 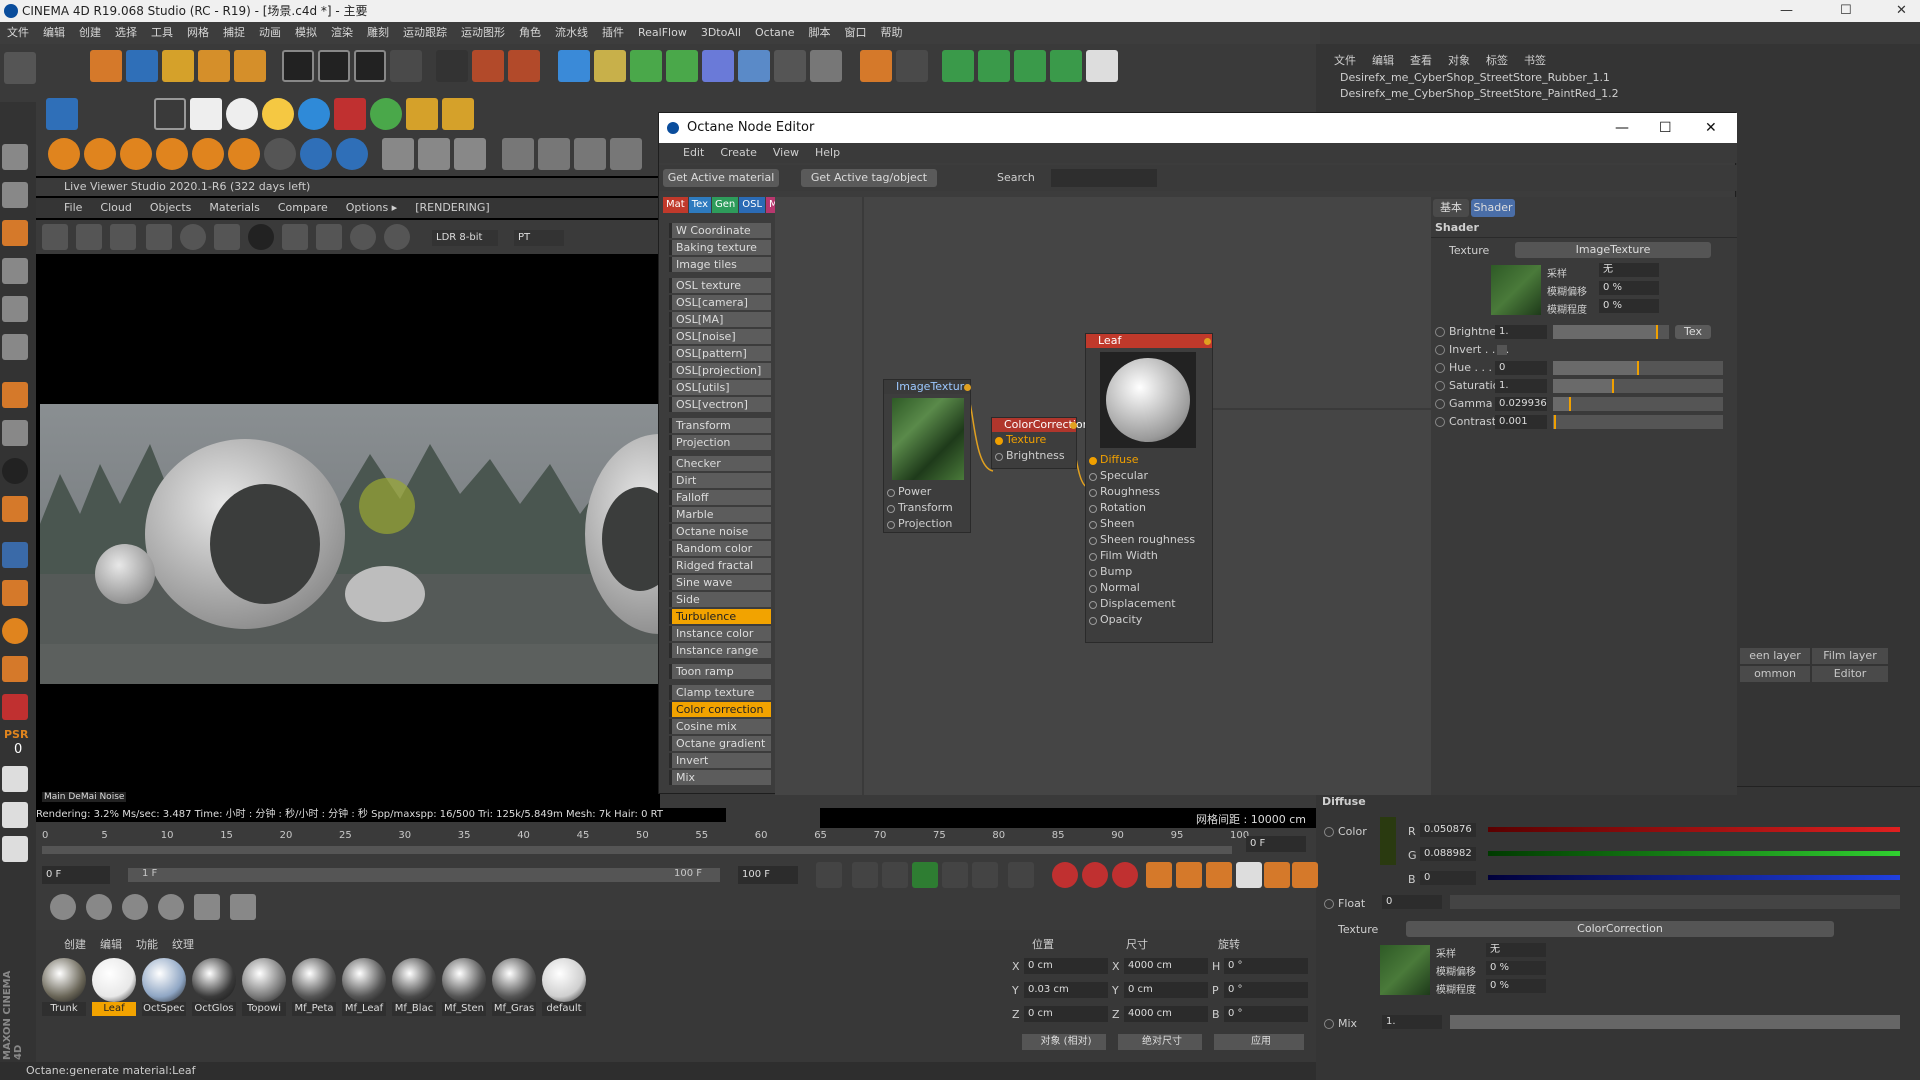 What do you see at coordinates (1521, 368) in the screenshot?
I see `param-field: 0` at bounding box center [1521, 368].